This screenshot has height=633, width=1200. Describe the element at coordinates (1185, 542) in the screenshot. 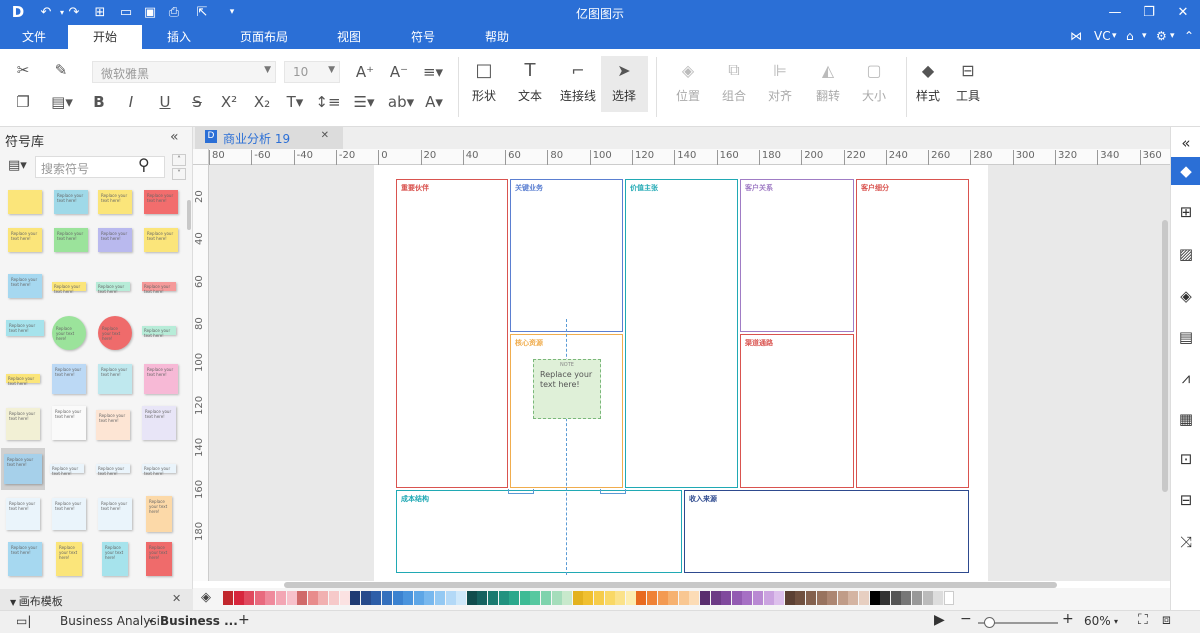

I see `shuffle-panel-icon: ⤨` at that location.